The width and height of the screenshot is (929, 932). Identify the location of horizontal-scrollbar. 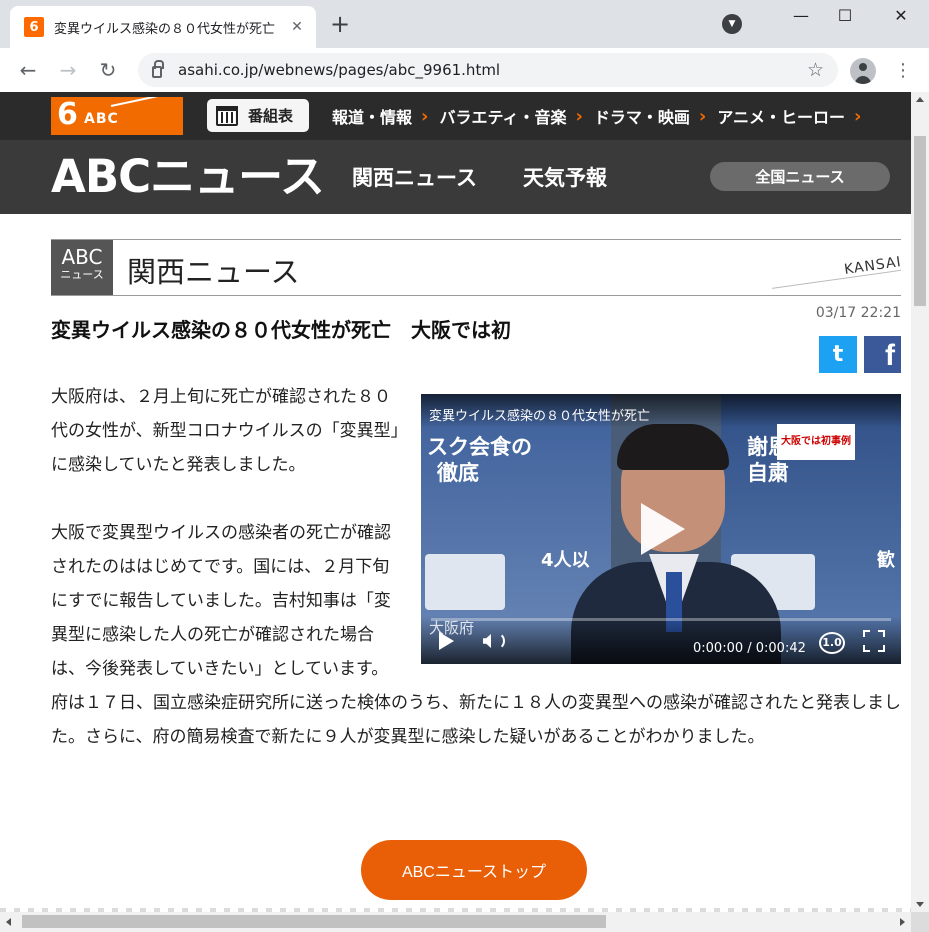
(455, 922).